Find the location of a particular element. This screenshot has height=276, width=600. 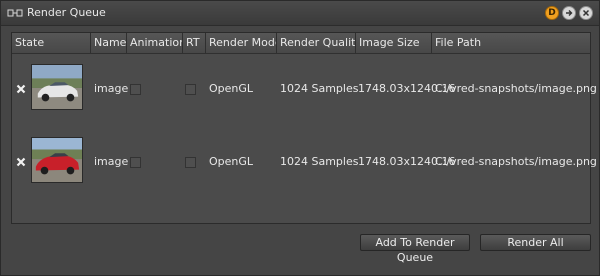

column-header-name: Name is located at coordinates (109, 43).